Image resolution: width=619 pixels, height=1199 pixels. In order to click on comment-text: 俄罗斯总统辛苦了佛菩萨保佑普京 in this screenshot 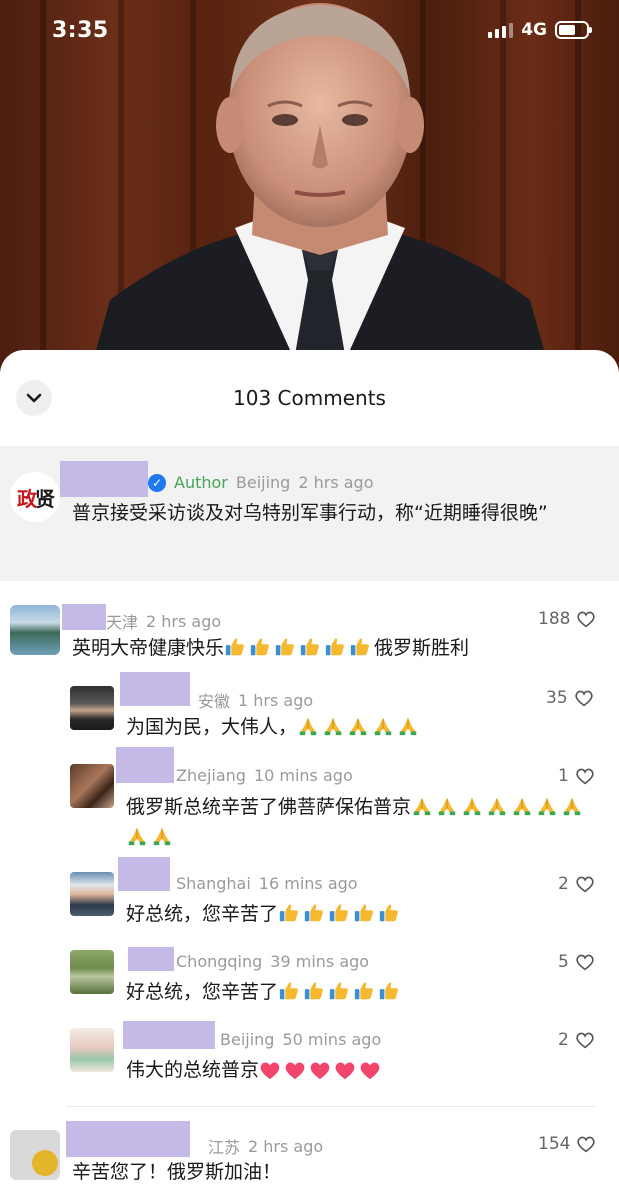, I will do `click(361, 822)`.